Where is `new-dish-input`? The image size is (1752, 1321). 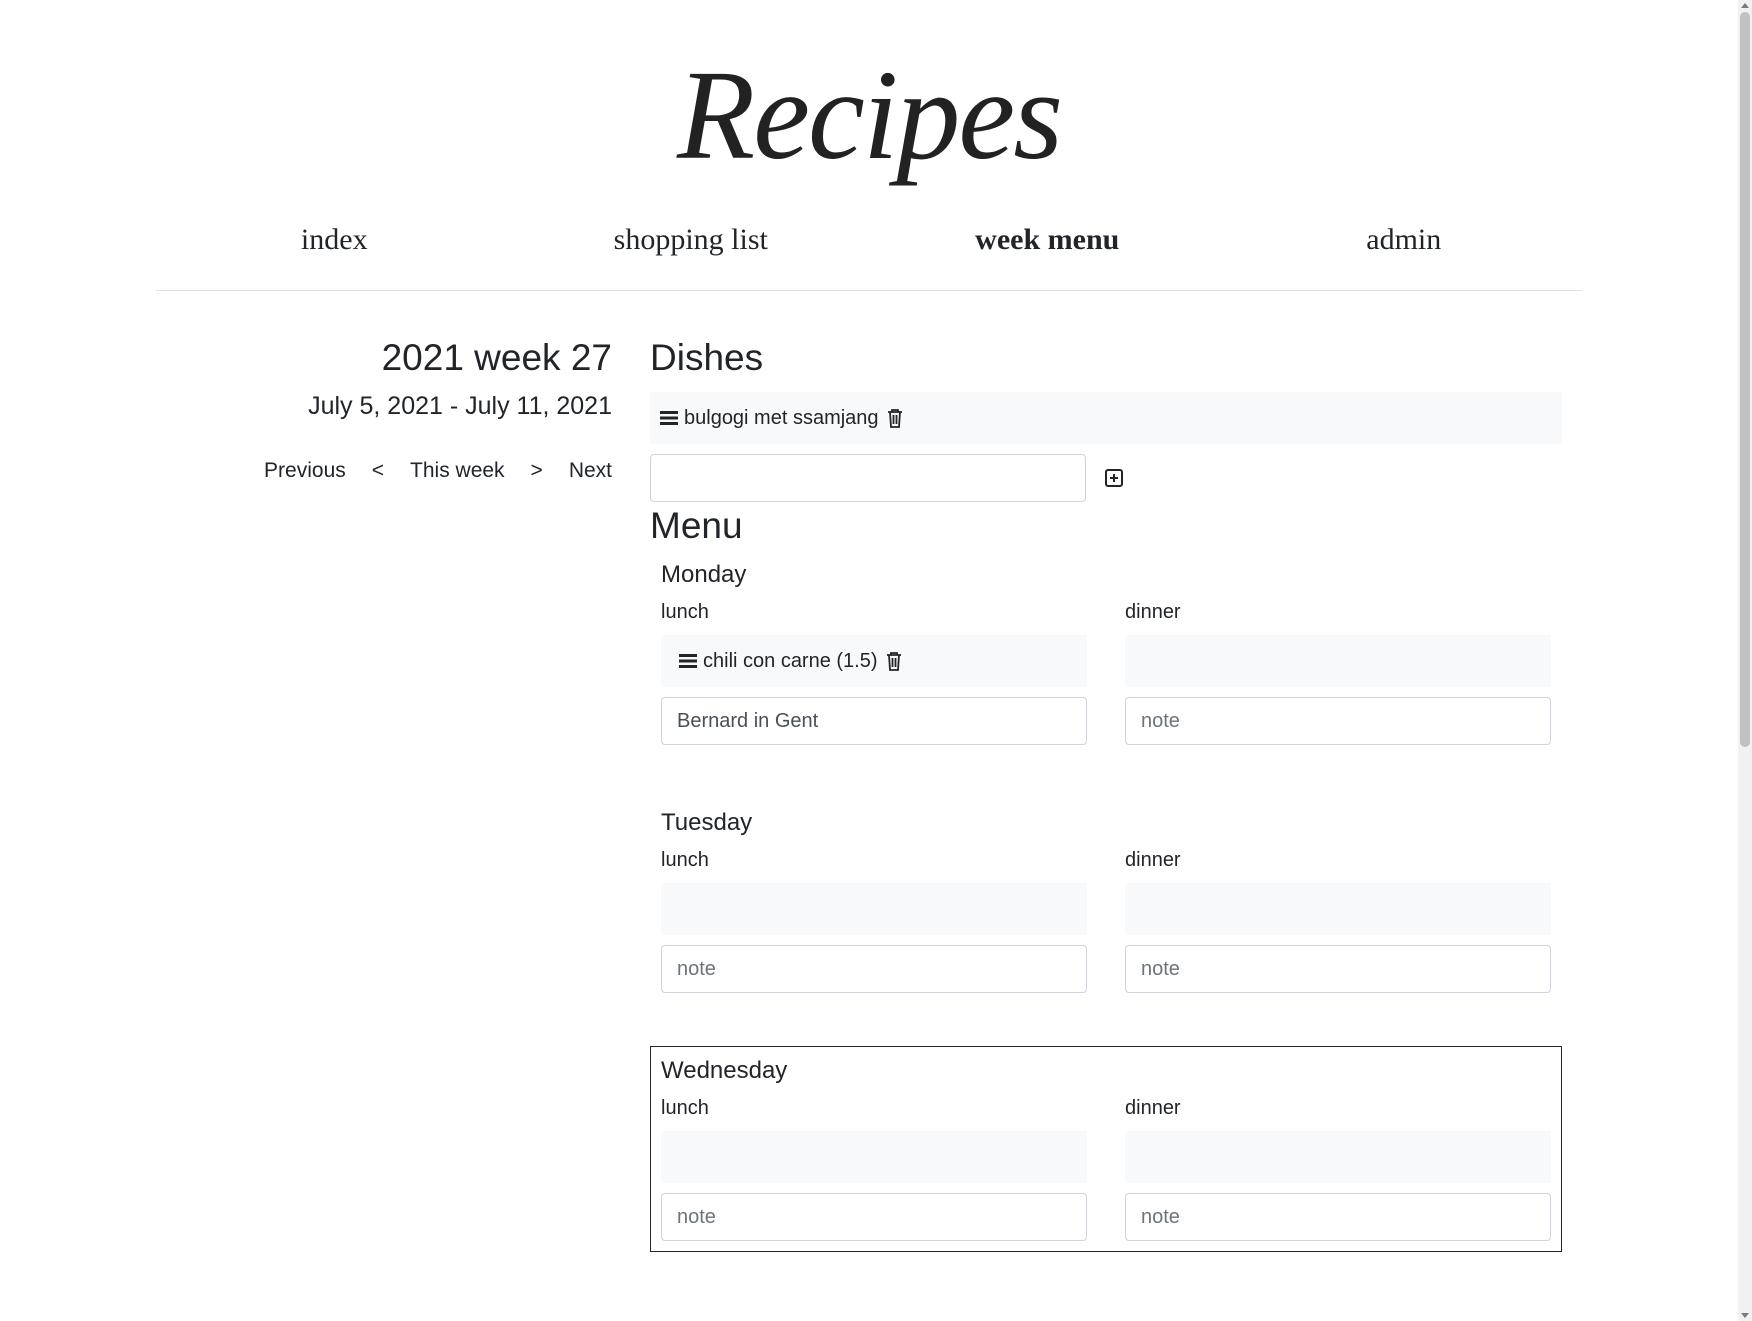 new-dish-input is located at coordinates (868, 478).